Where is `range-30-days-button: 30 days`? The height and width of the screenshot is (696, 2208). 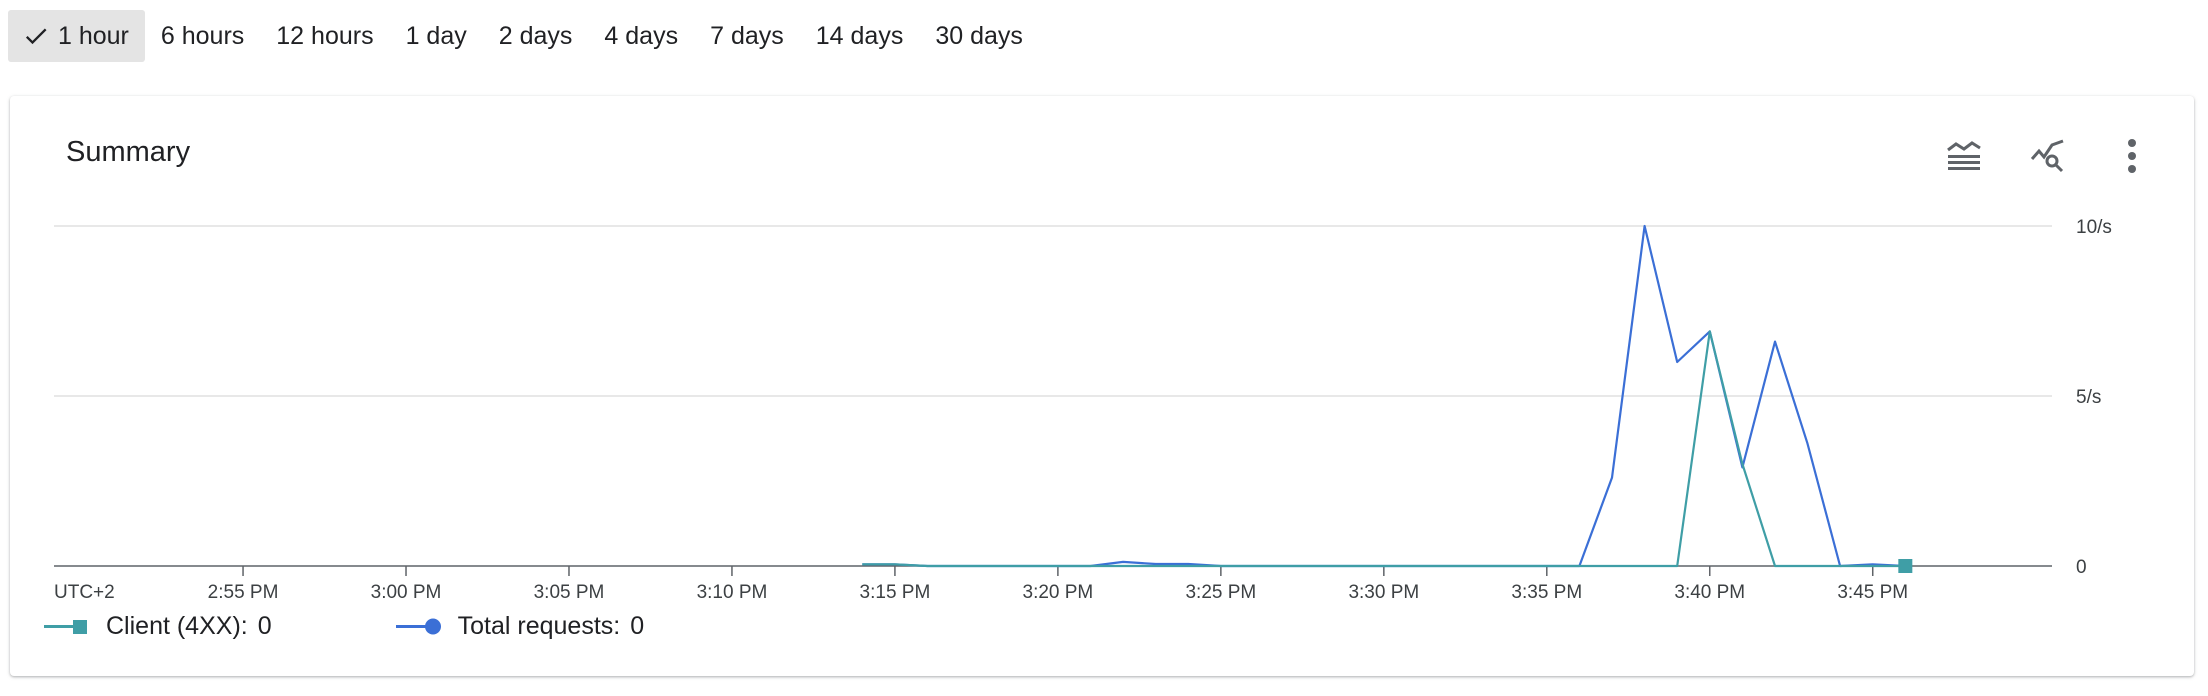 range-30-days-button: 30 days is located at coordinates (979, 36).